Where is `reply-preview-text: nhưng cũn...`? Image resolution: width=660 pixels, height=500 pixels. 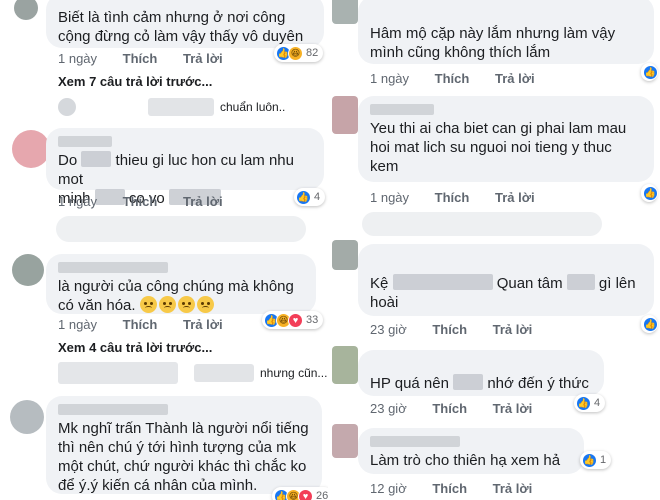
reply-preview-text: nhưng cũn... is located at coordinates (294, 373).